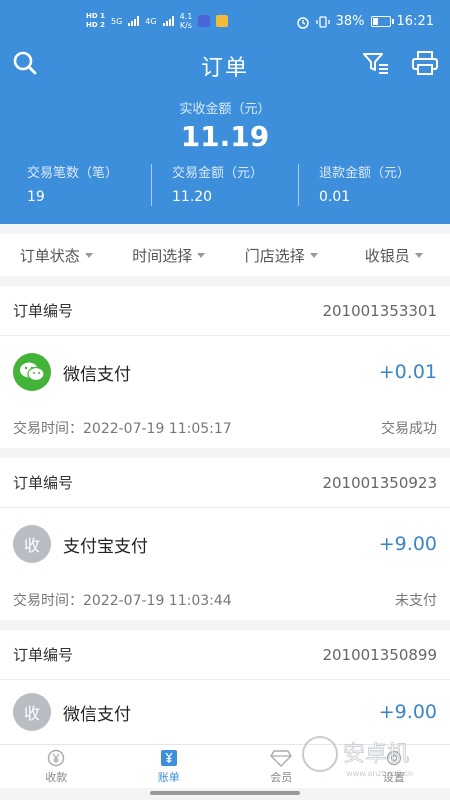 The height and width of the screenshot is (800, 450). Describe the element at coordinates (168, 21) in the screenshot. I see `signal2-icon` at that location.